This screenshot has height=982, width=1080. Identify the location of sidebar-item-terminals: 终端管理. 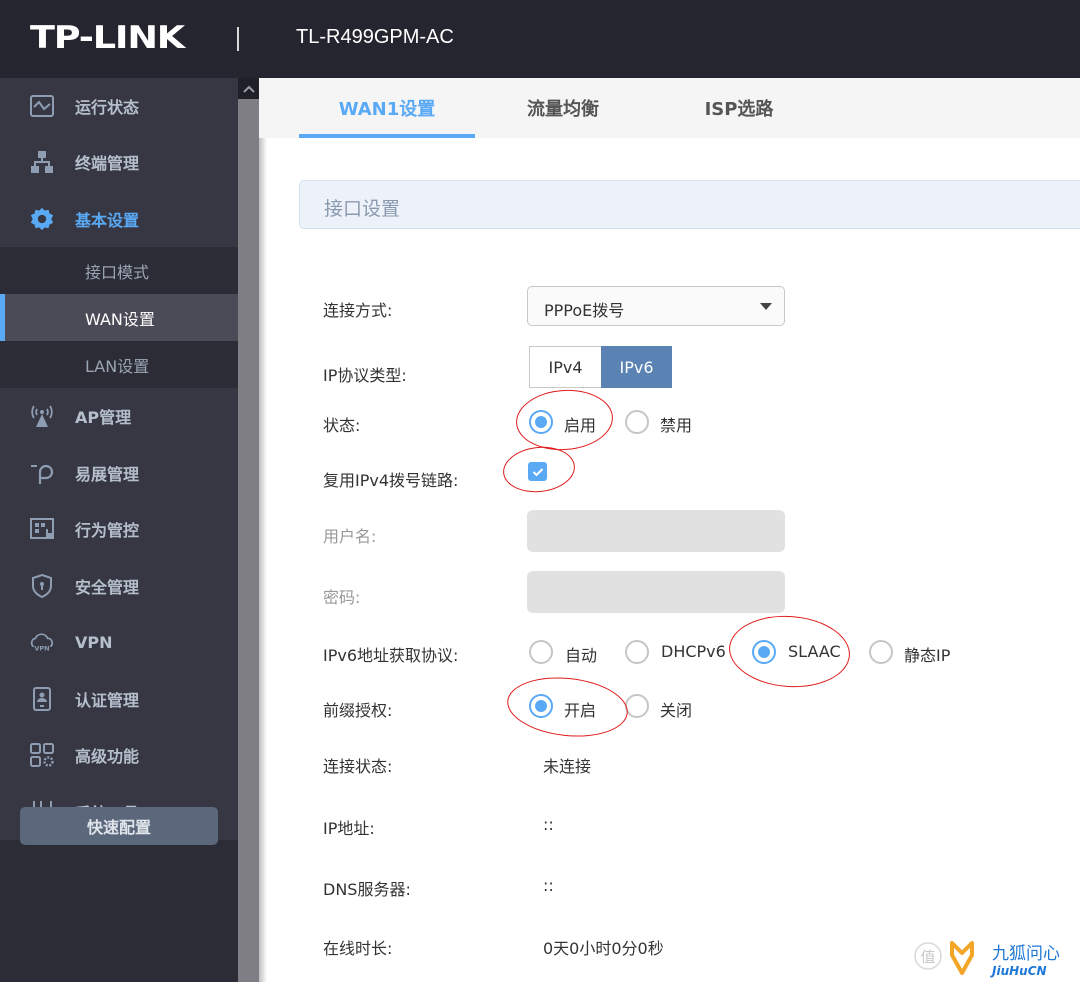
(119, 162).